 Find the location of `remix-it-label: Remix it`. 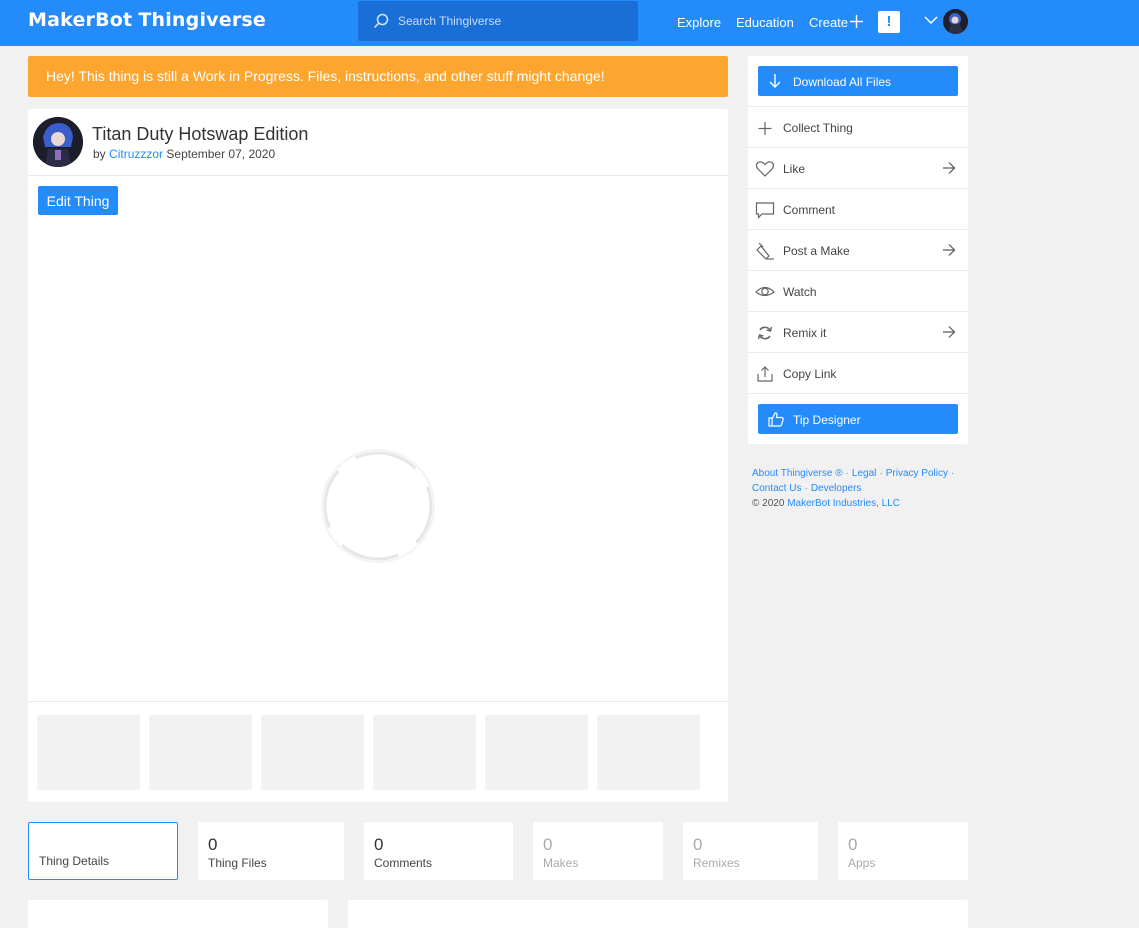

remix-it-label: Remix it is located at coordinates (805, 333).